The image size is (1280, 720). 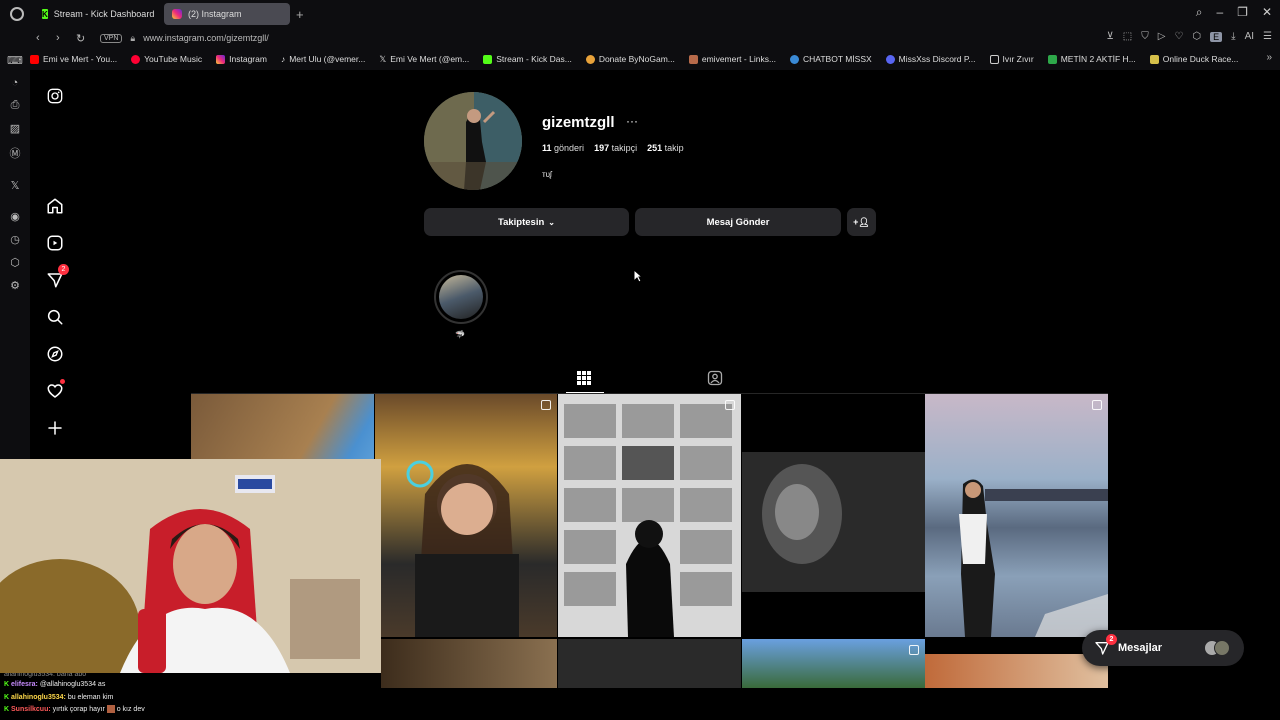 What do you see at coordinates (15, 239) in the screenshot?
I see `clock-icon: ◷` at bounding box center [15, 239].